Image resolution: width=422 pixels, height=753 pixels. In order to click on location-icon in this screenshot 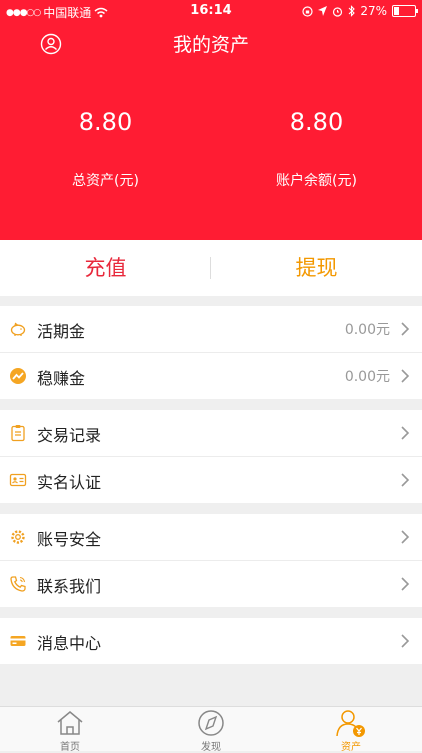, I will do `click(323, 11)`.